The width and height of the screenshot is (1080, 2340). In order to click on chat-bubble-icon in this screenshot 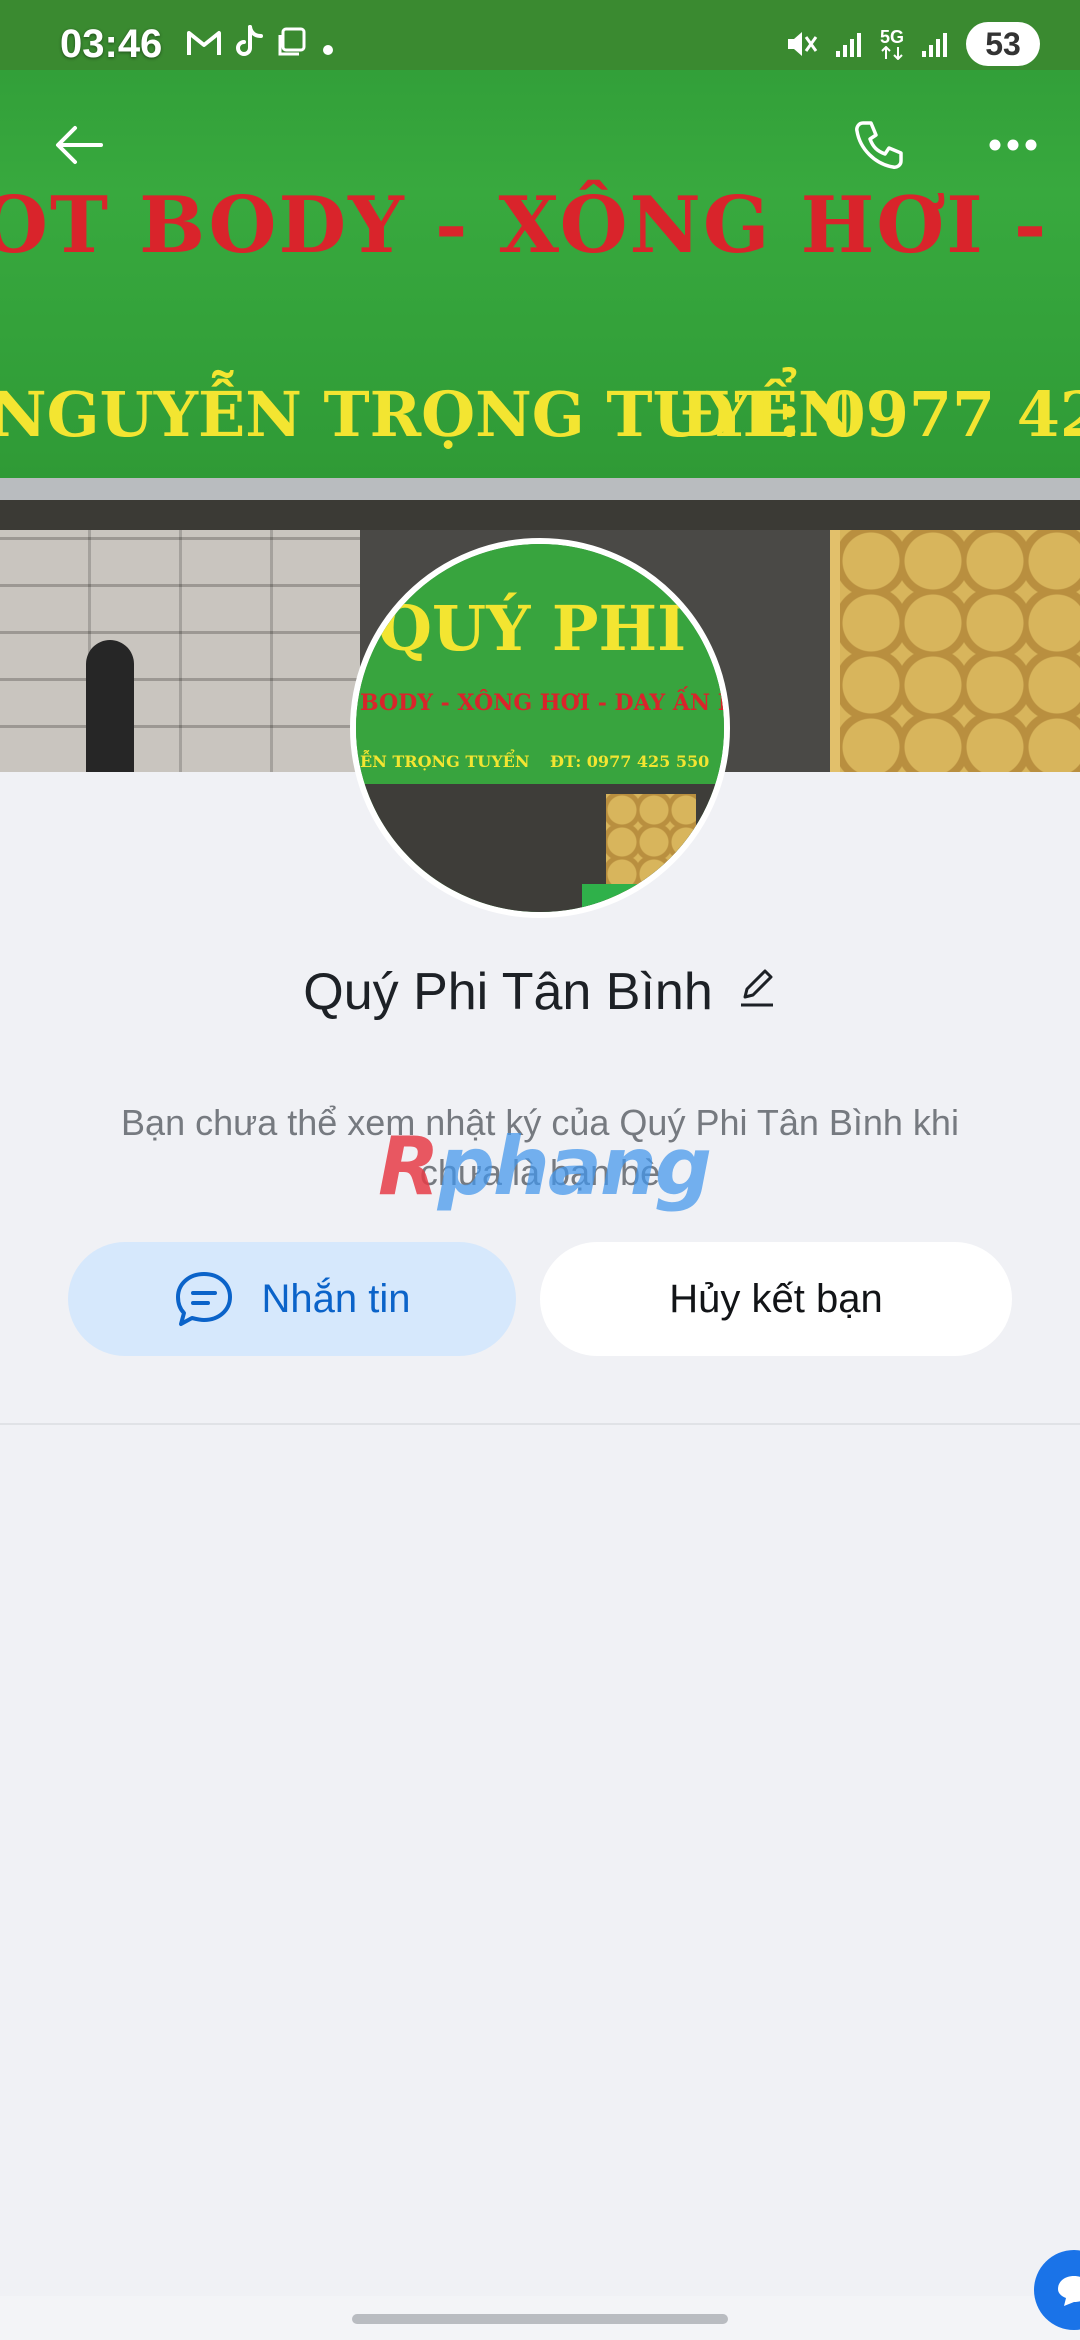, I will do `click(1069, 2291)`.